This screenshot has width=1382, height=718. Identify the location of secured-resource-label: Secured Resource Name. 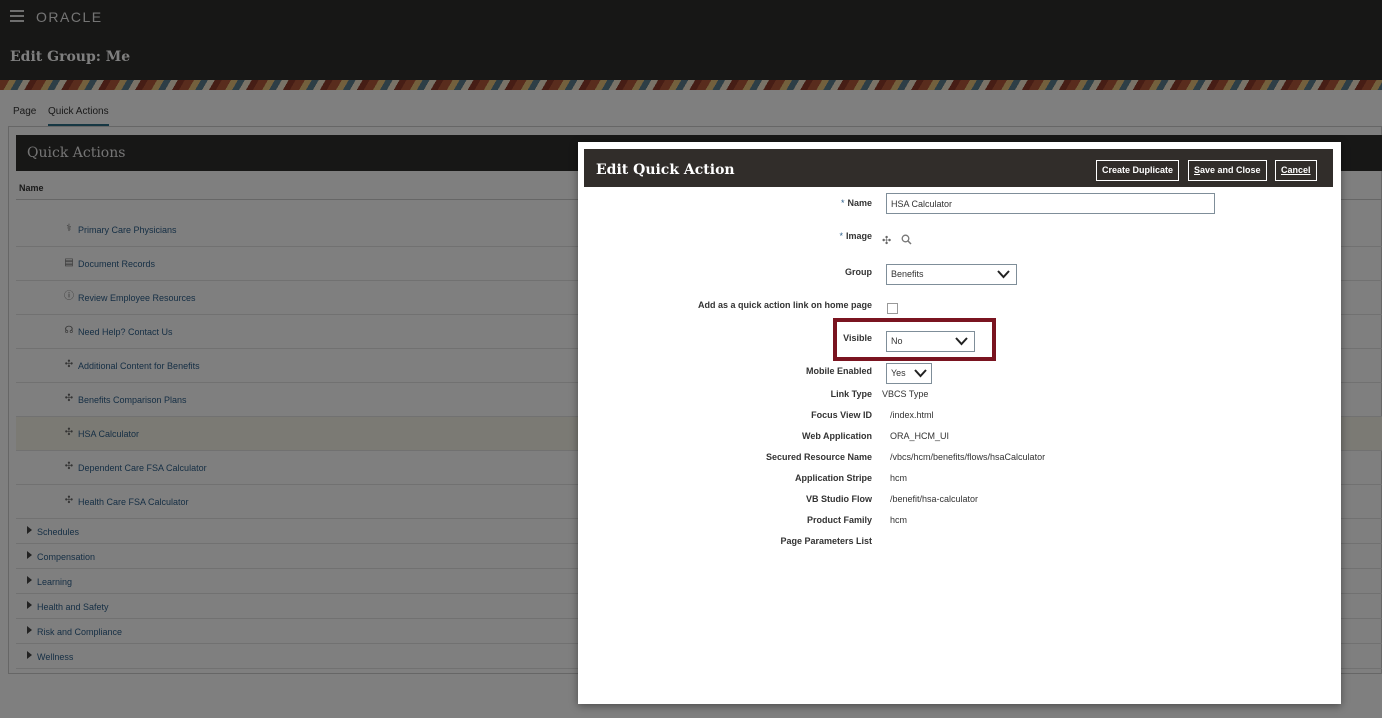
(818, 457).